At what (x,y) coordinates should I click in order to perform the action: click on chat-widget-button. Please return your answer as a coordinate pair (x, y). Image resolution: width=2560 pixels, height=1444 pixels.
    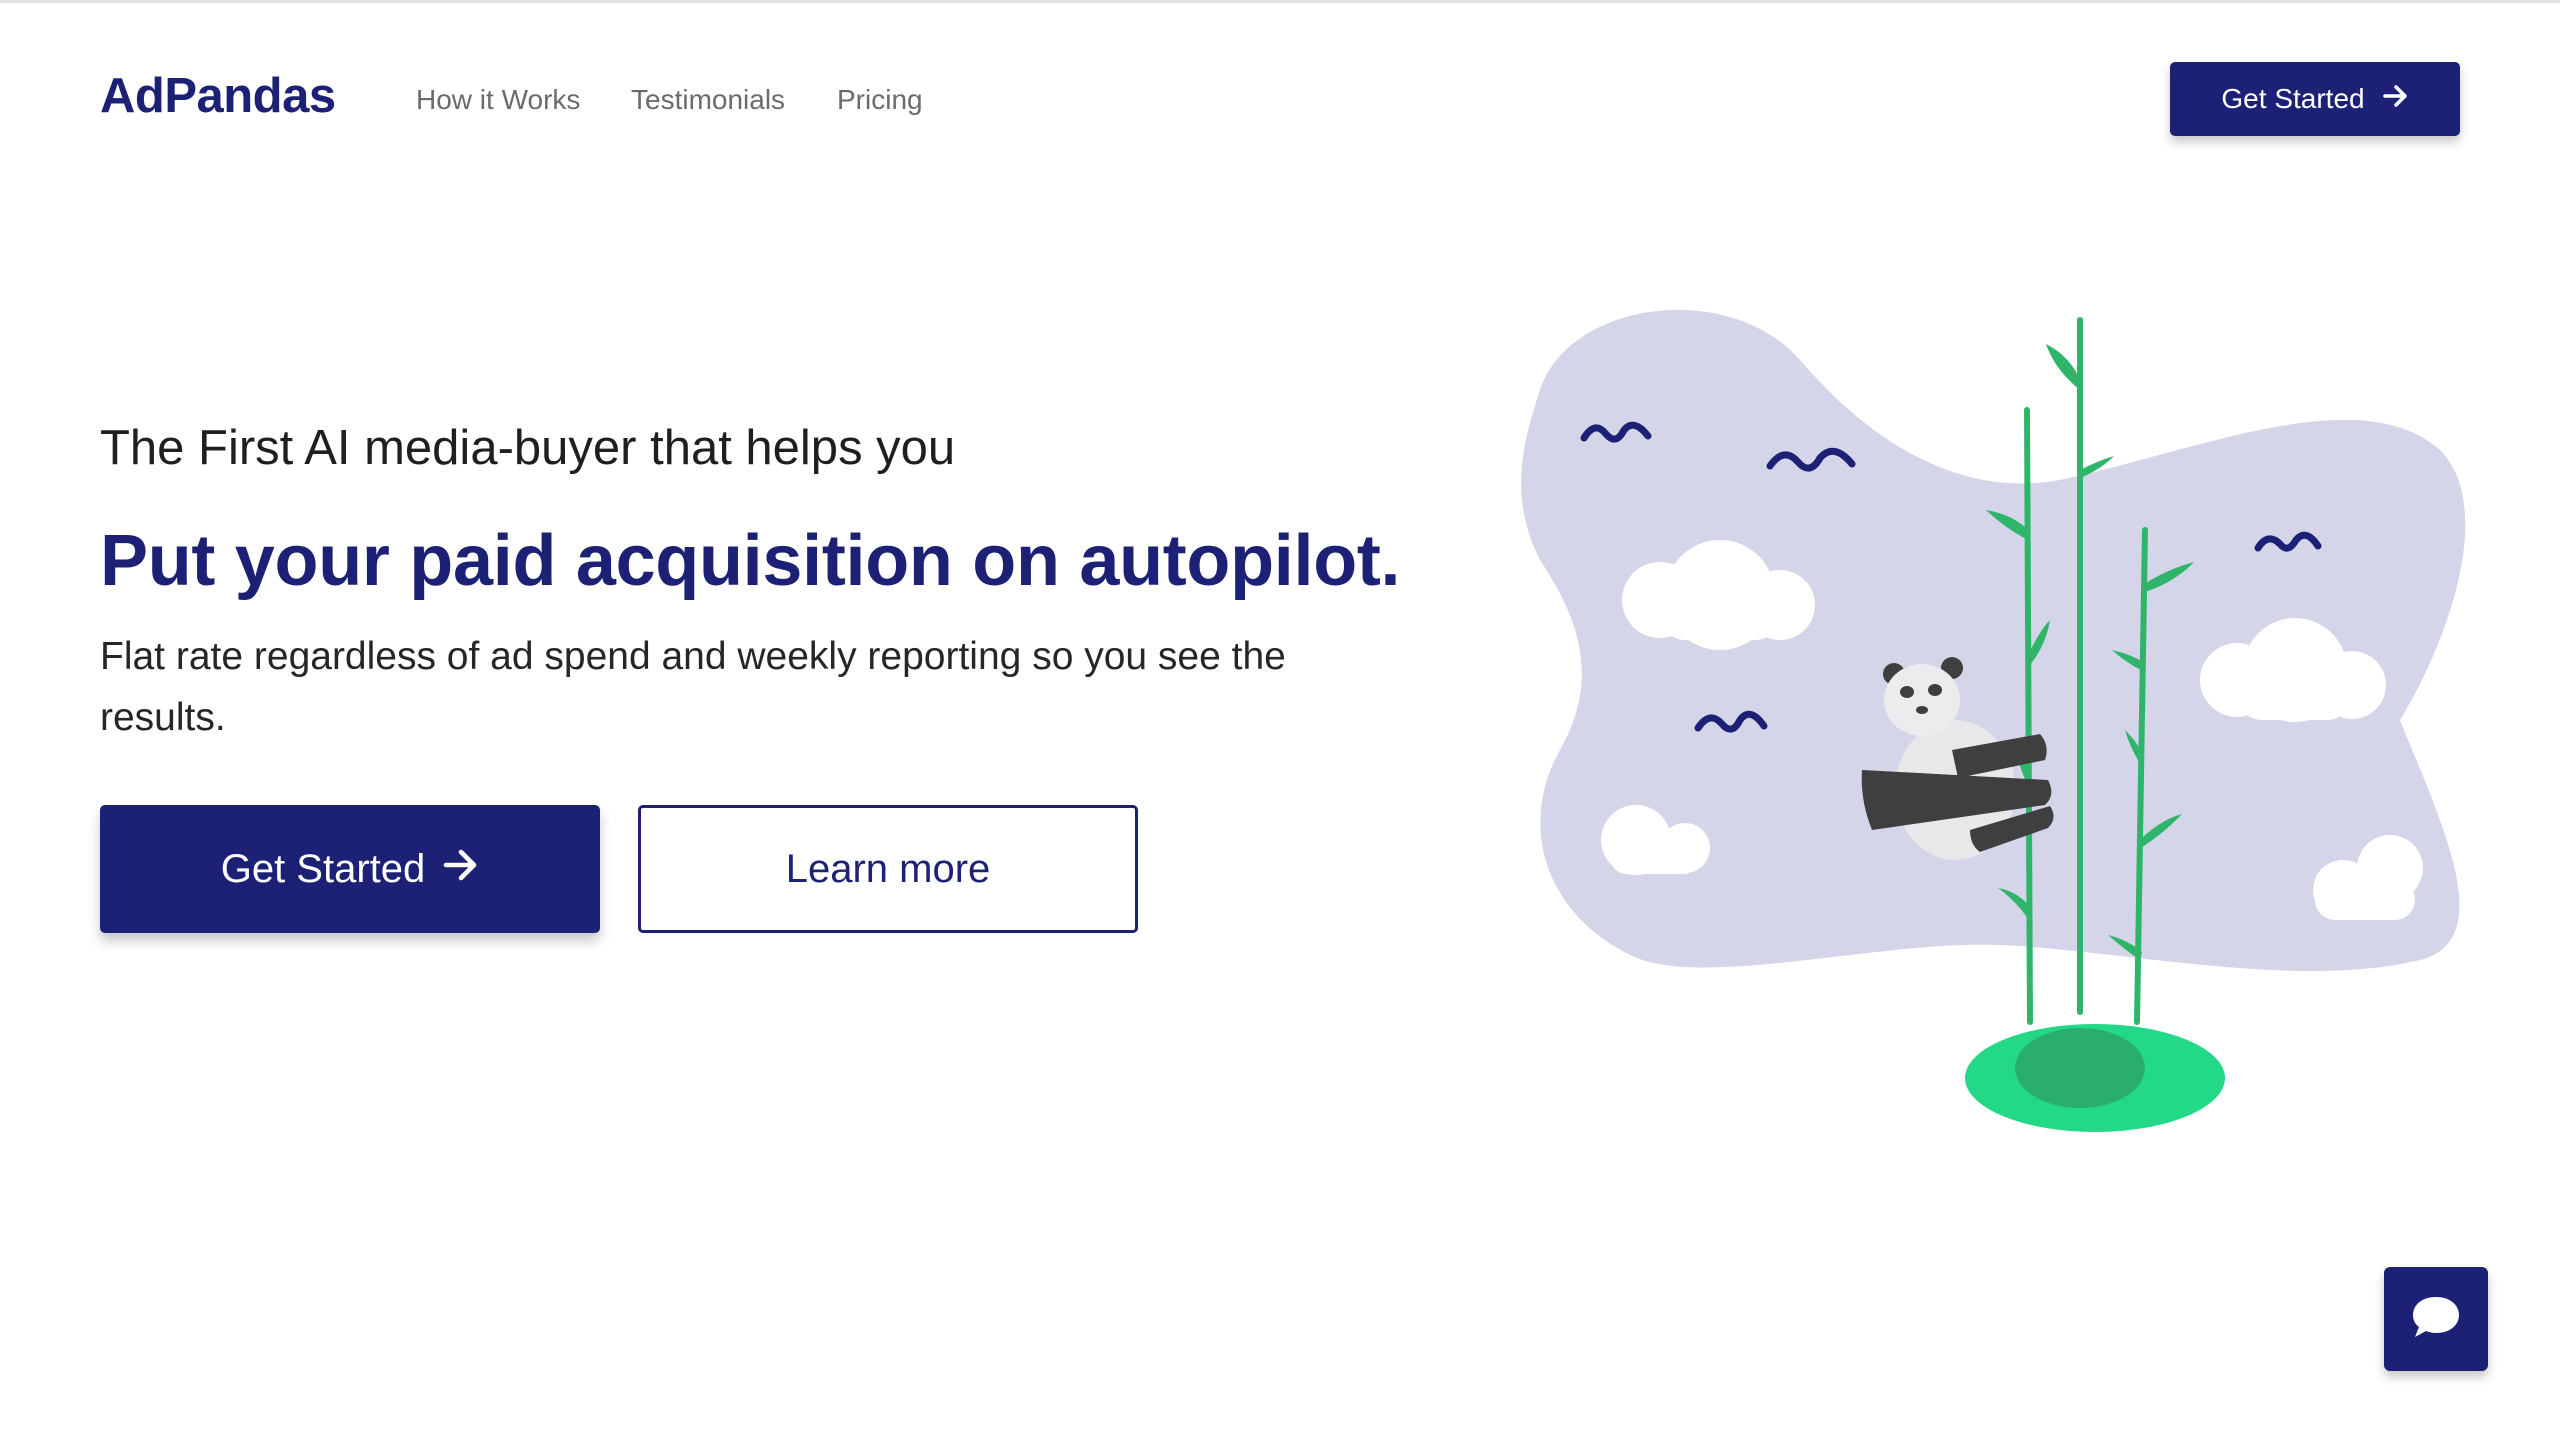
    Looking at the image, I should click on (2436, 1319).